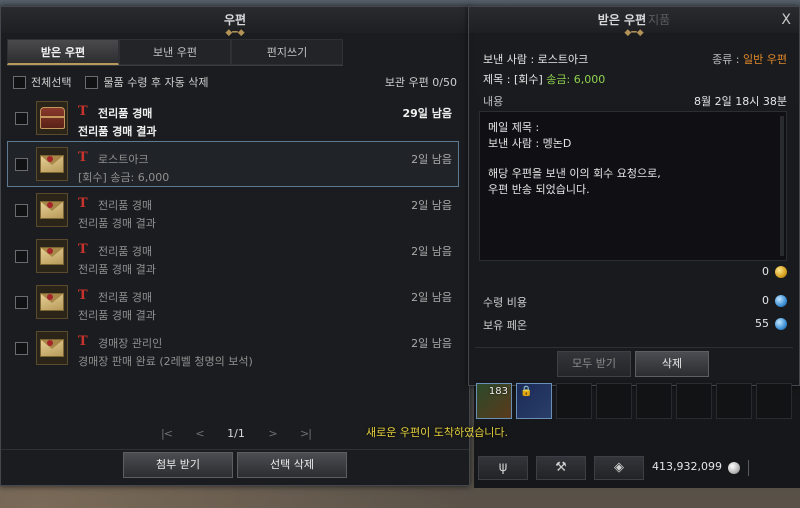 The image size is (800, 508). What do you see at coordinates (786, 20) in the screenshot?
I see `close-icon: X` at bounding box center [786, 20].